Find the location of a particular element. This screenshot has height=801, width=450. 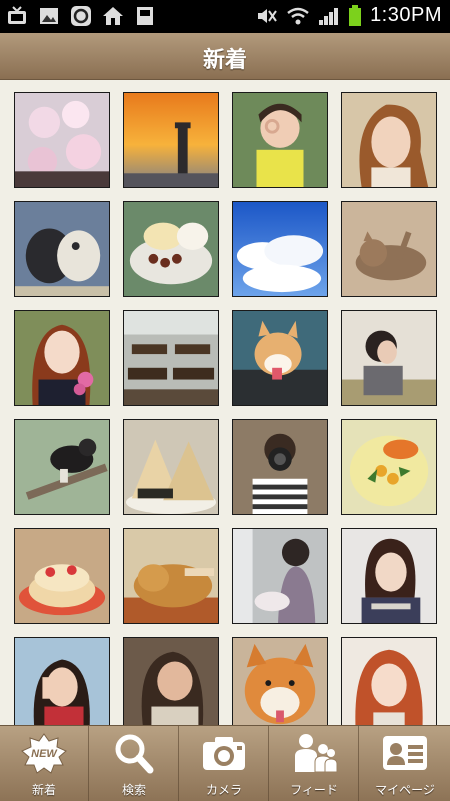

new-badge-icon: NEW is located at coordinates (44, 753).